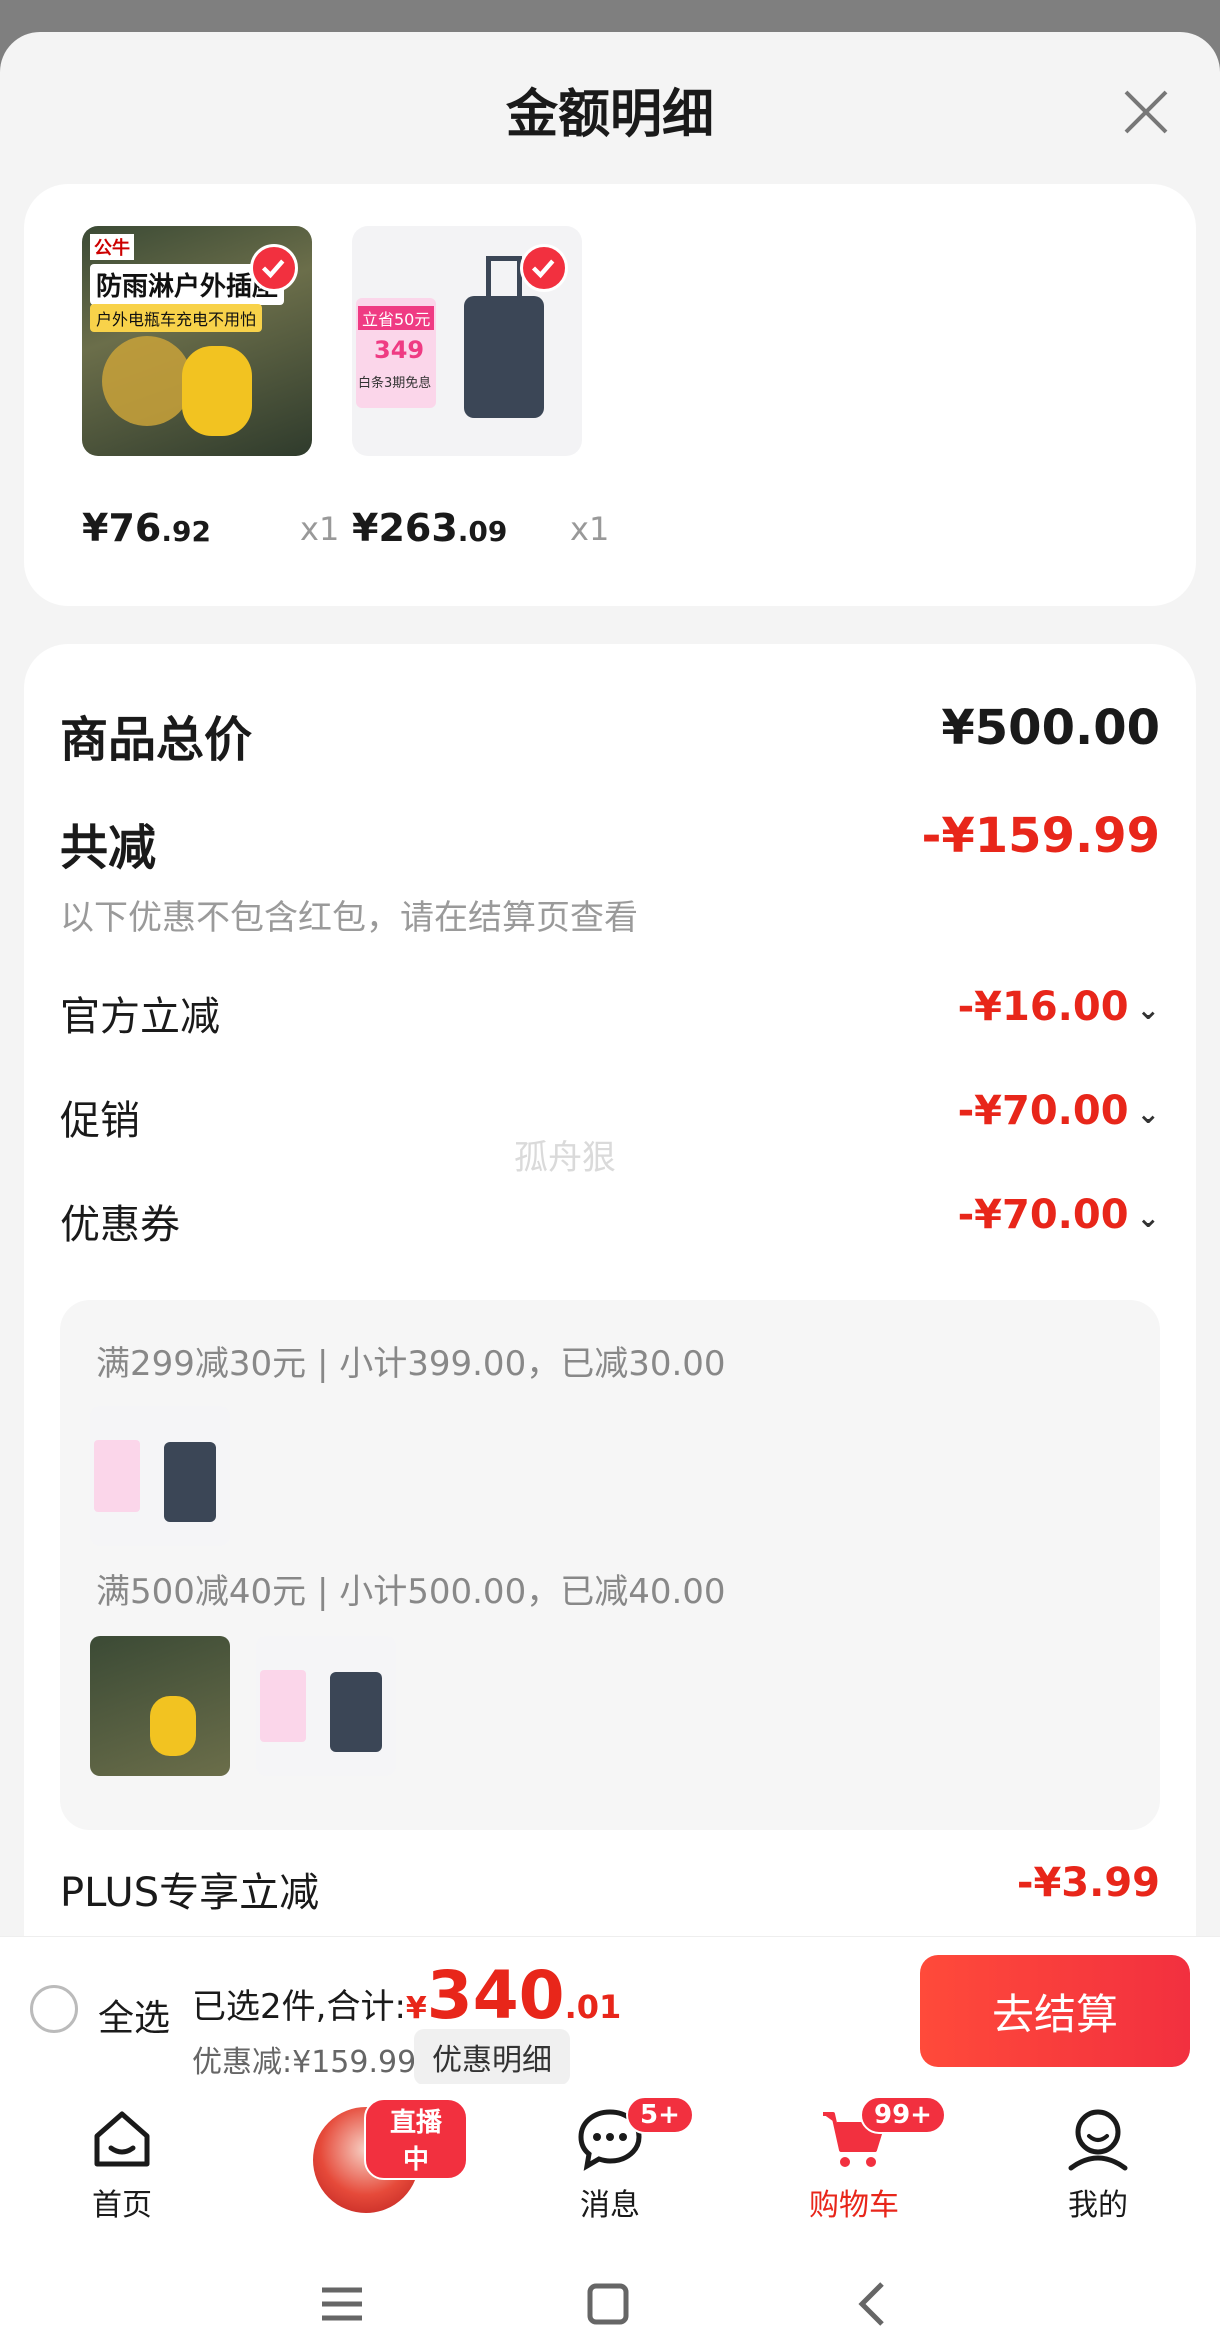 The height and width of the screenshot is (2344, 1220). Describe the element at coordinates (140, 1017) in the screenshot. I see `official-label: 官方立减` at that location.